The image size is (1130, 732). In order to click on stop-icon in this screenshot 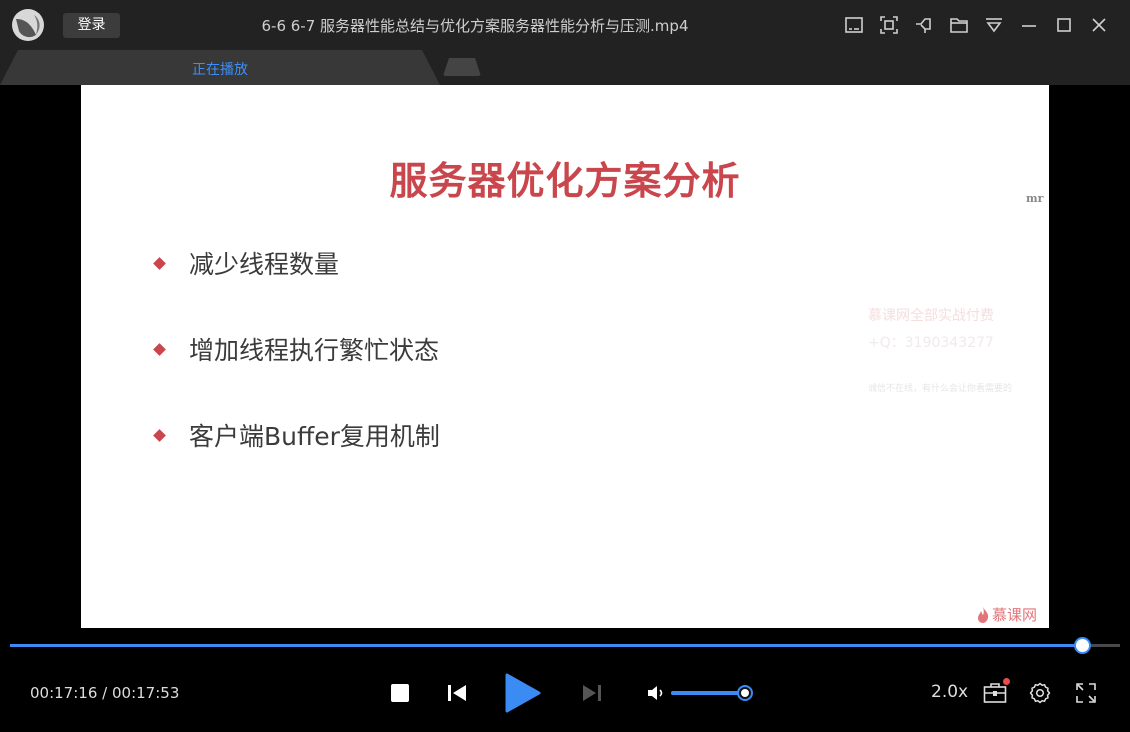, I will do `click(400, 693)`.